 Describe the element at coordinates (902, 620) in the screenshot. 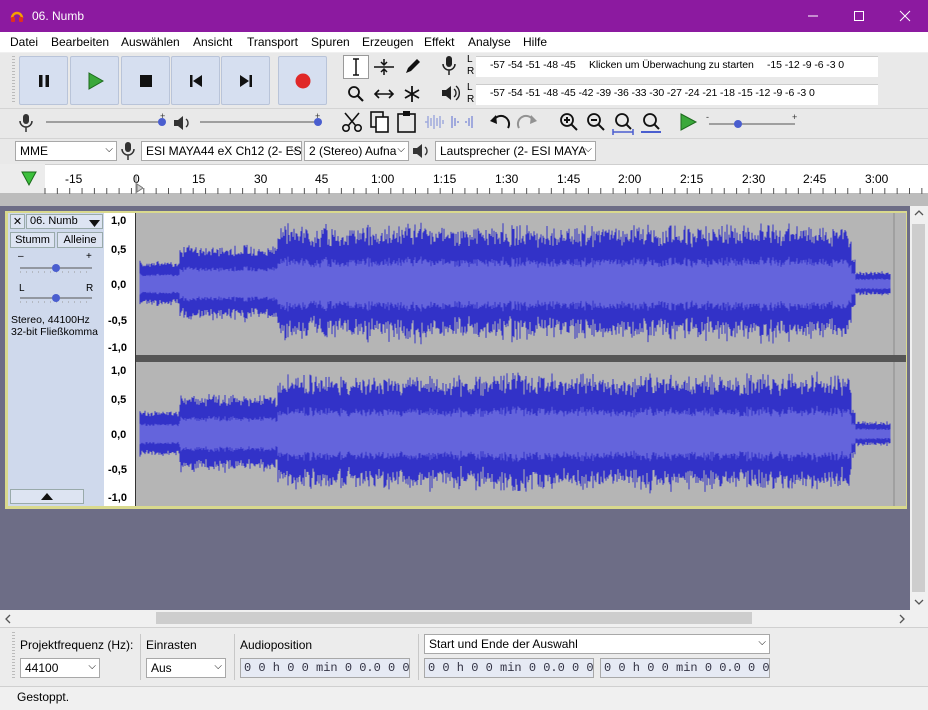

I see `scroll-right-arrow-icon` at that location.